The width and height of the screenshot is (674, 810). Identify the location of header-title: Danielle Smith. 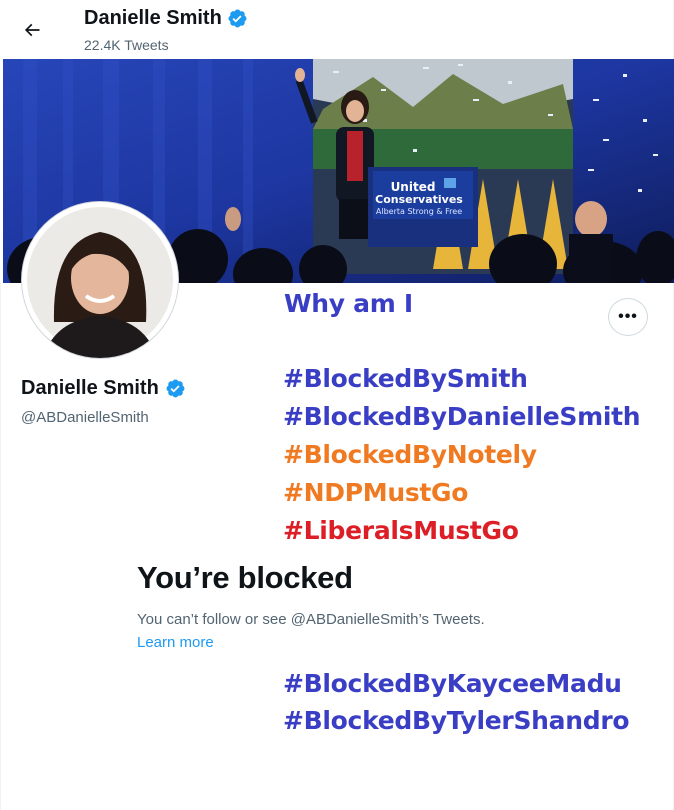
(166, 18).